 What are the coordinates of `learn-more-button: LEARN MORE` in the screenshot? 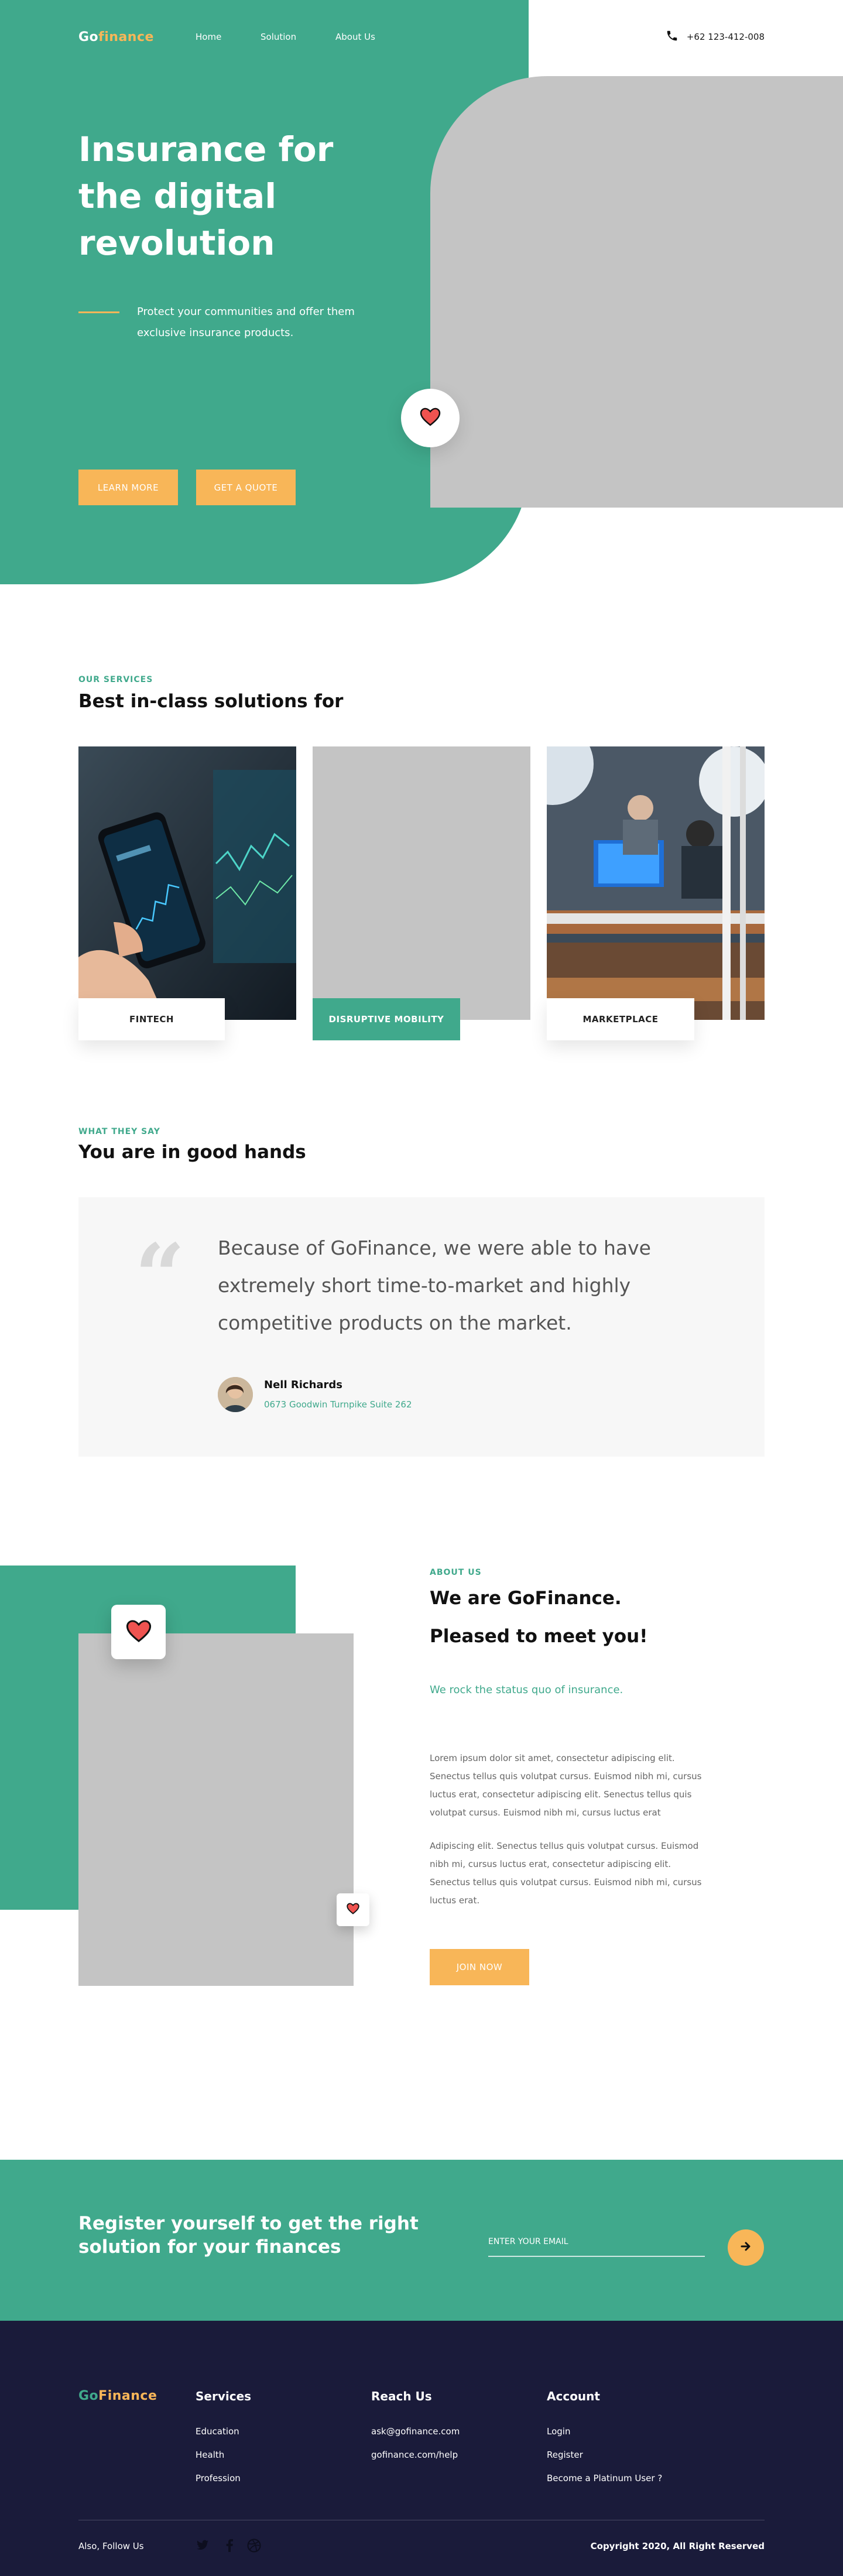 It's located at (128, 487).